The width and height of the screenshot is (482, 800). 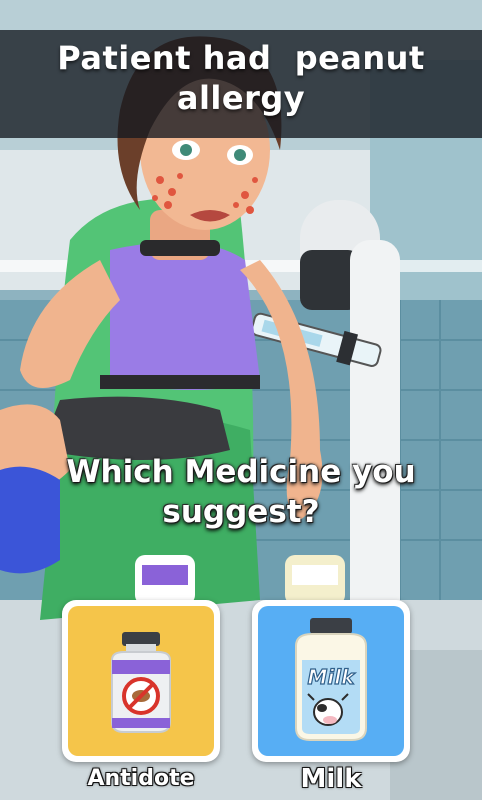 I want to click on milk-bottle-icon: Milk, so click(x=331, y=679).